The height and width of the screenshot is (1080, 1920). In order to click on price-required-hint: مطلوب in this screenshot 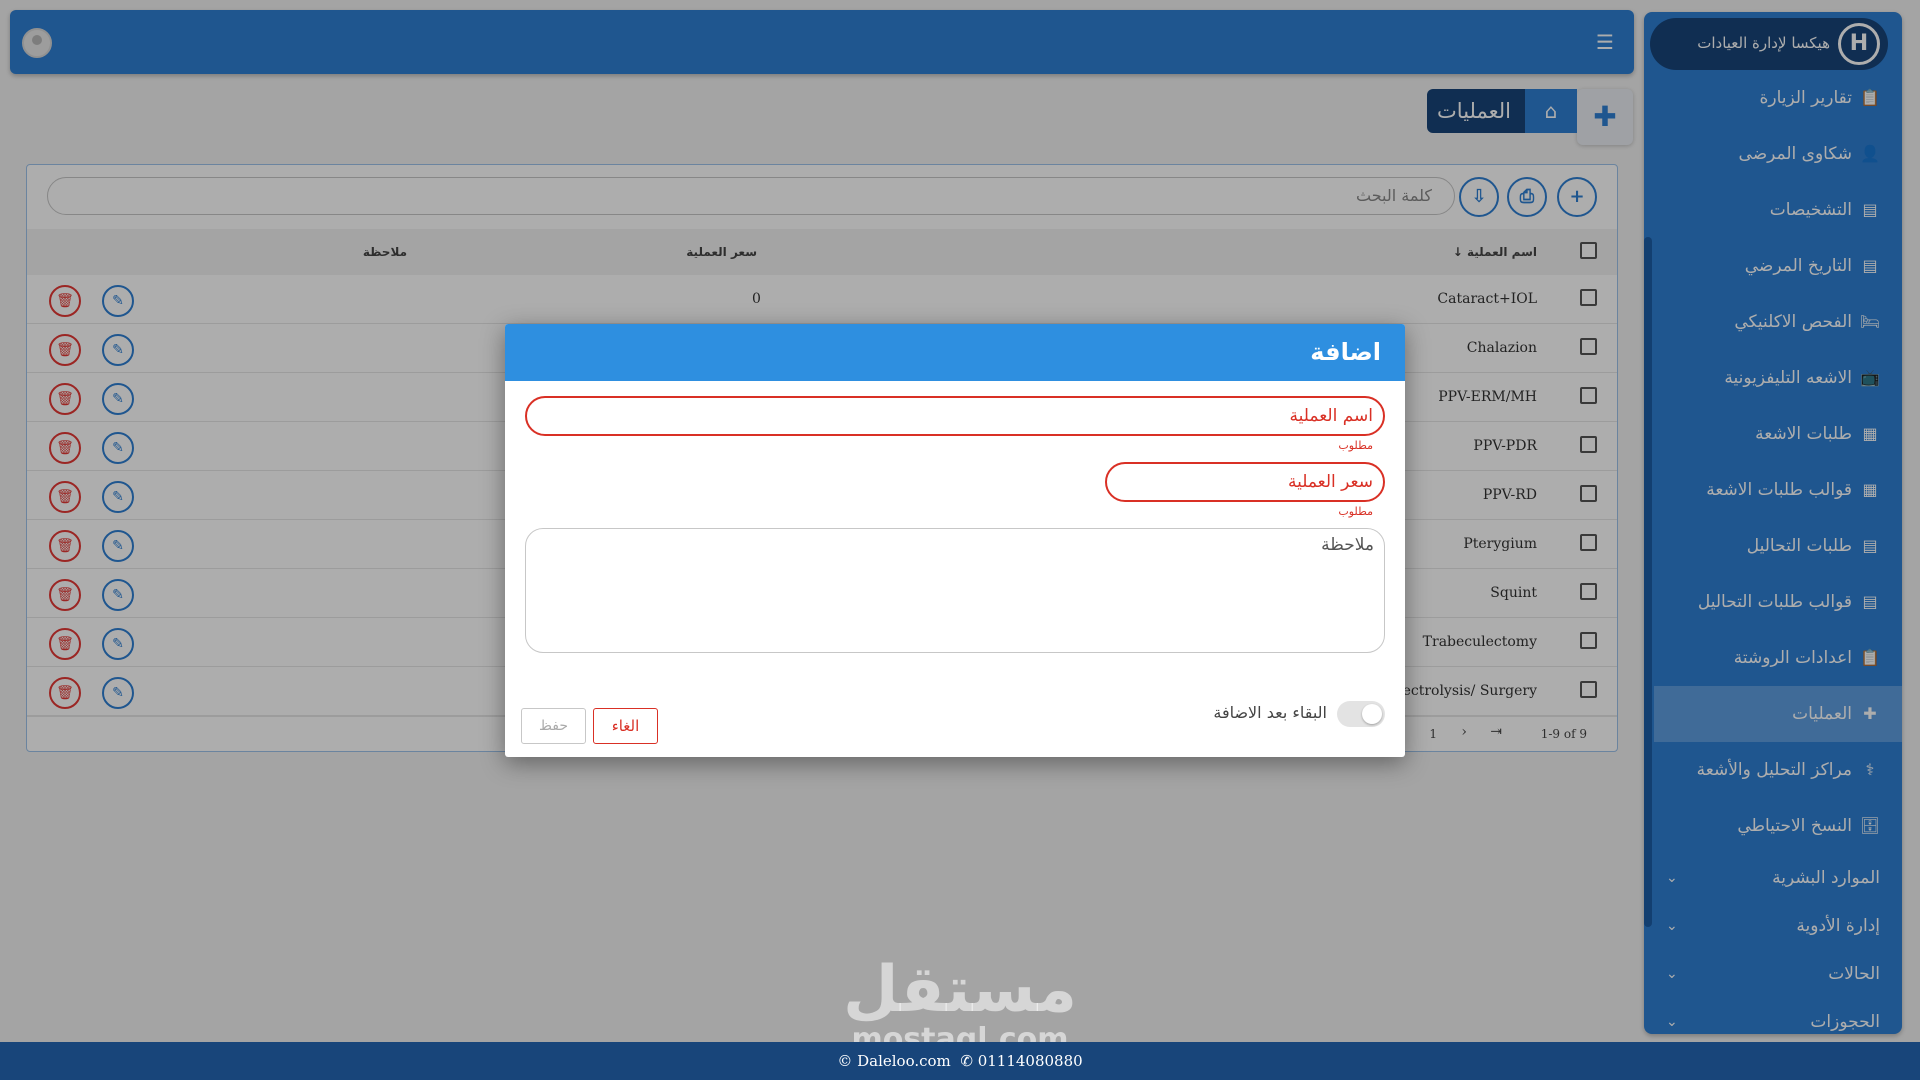, I will do `click(1355, 511)`.